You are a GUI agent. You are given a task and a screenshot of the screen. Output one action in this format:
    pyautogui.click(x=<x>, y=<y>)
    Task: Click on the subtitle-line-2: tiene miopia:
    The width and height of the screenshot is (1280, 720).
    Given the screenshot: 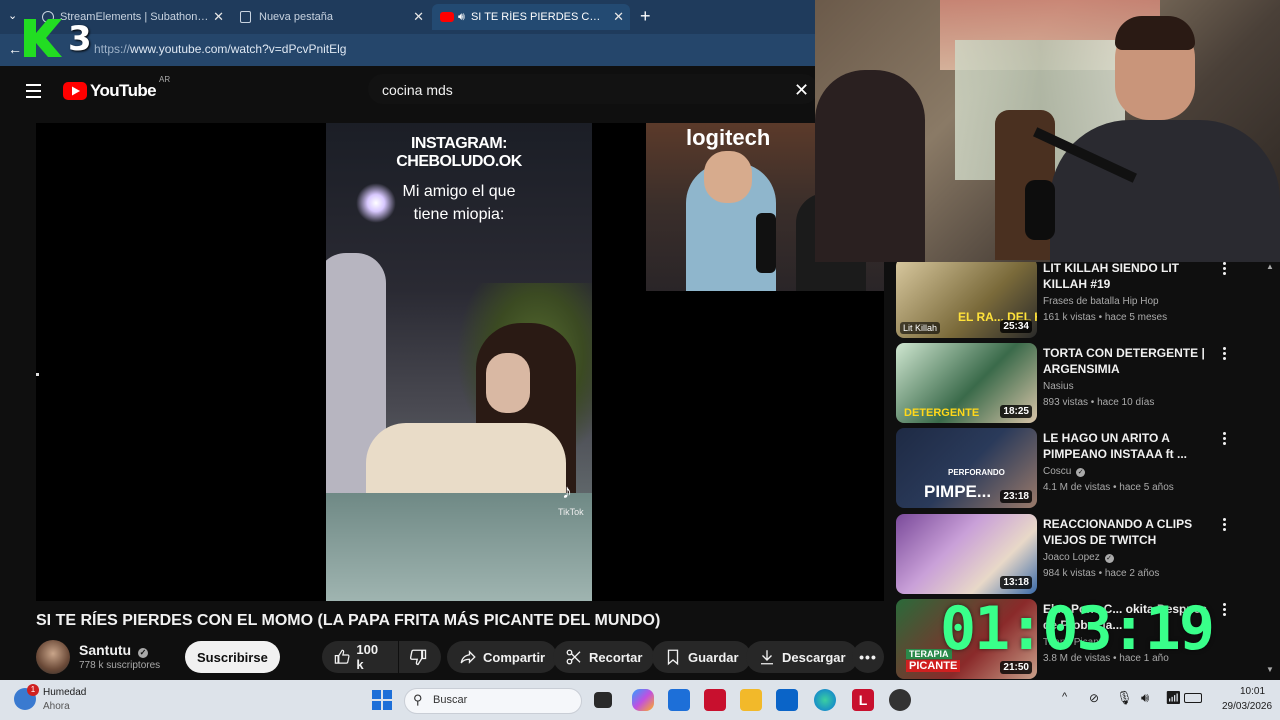 What is the action you would take?
    pyautogui.click(x=459, y=214)
    